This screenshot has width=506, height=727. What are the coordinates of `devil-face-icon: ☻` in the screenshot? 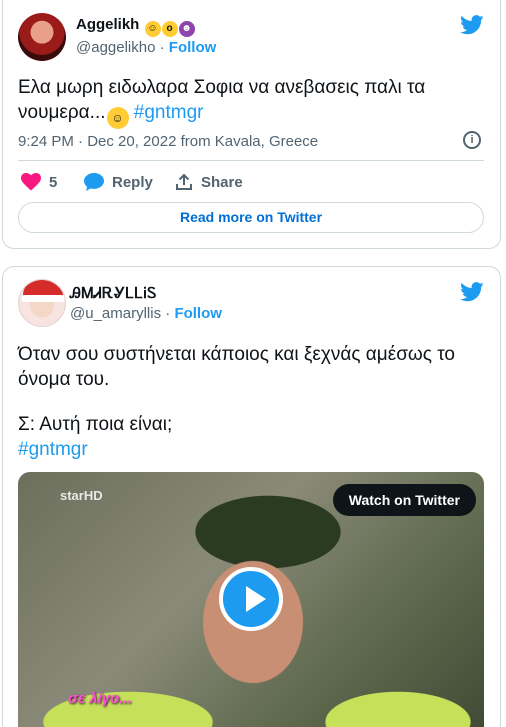 It's located at (186, 29).